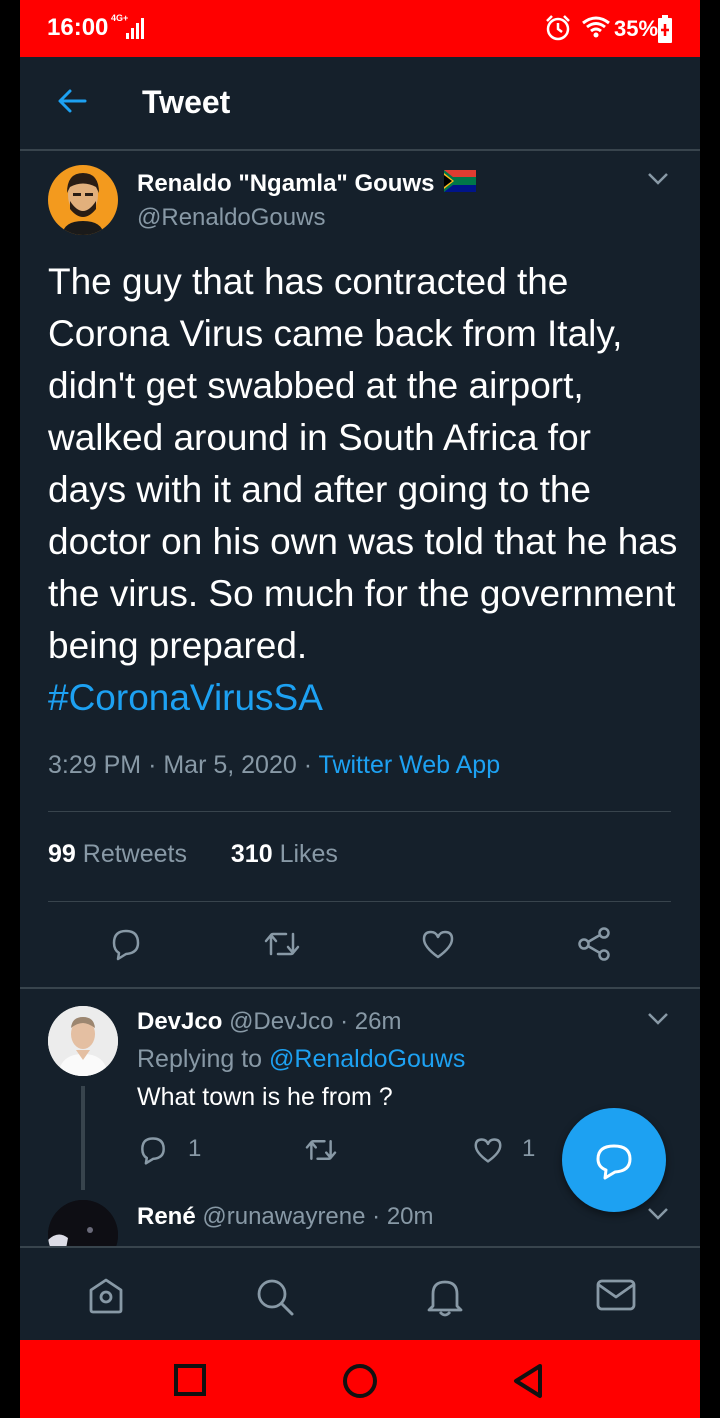 The image size is (720, 1418). I want to click on hashtag-link: #CoronaVirusSA, so click(185, 697).